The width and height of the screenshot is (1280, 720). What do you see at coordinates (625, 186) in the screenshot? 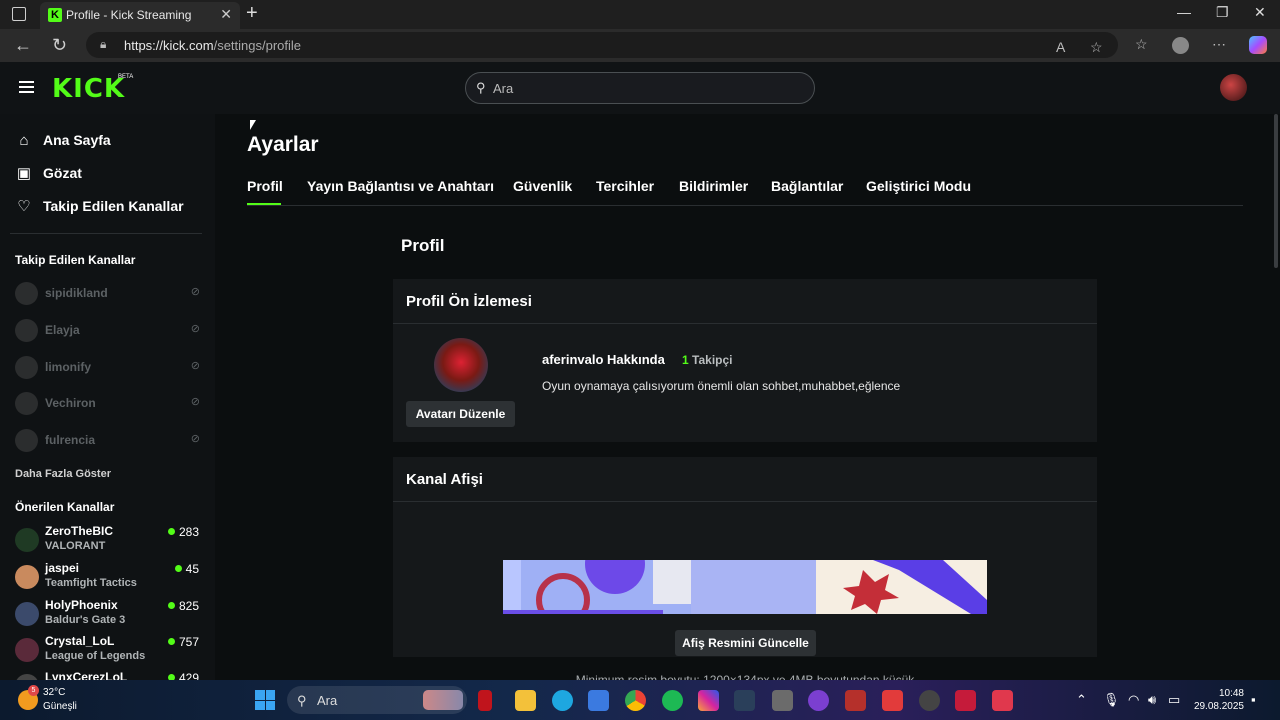
I see `tab-preferences: Tercihler` at bounding box center [625, 186].